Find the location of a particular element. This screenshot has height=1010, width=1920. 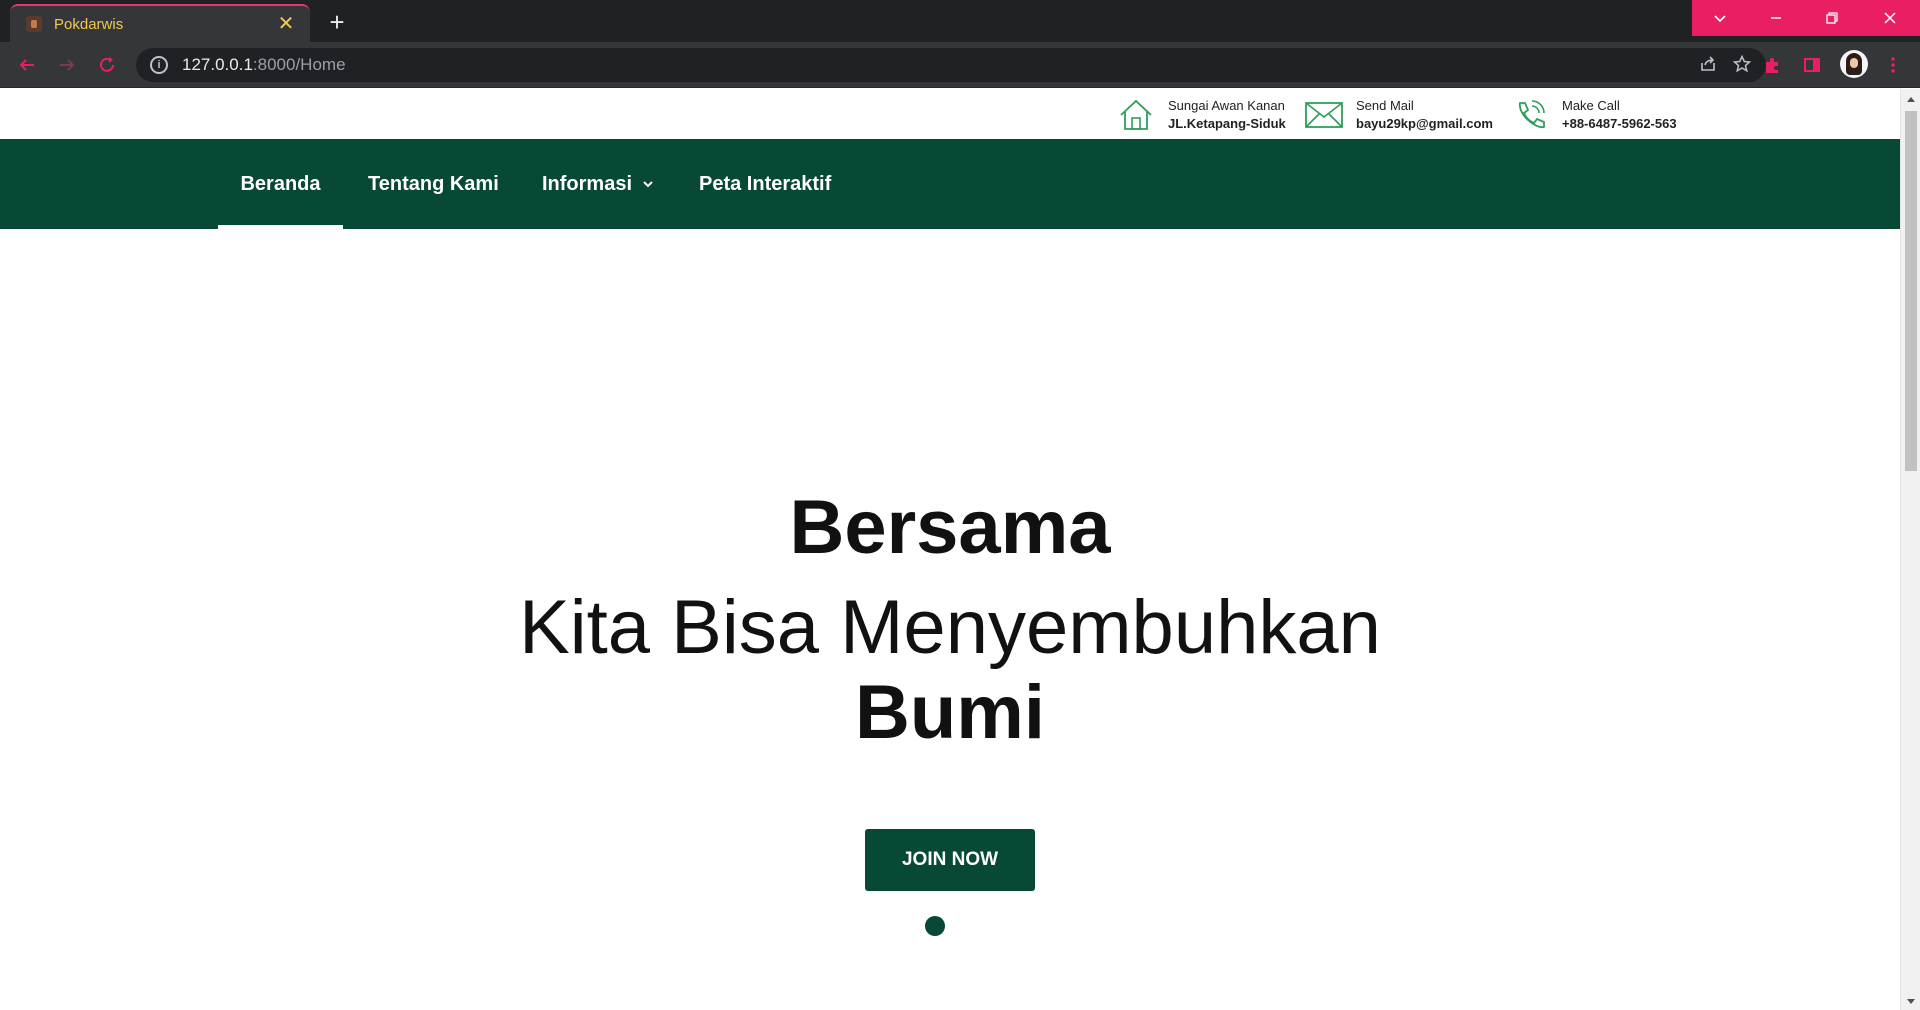

site-favicon-icon is located at coordinates (34, 24).